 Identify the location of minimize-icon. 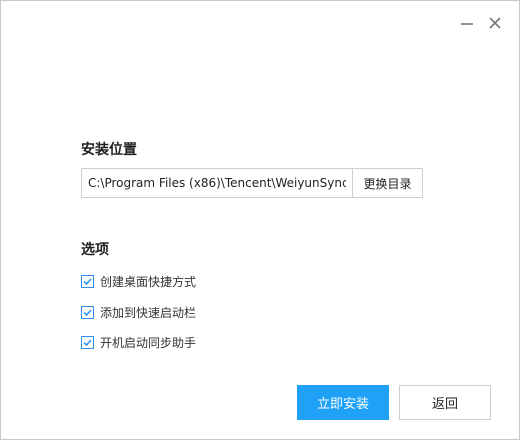
(467, 24).